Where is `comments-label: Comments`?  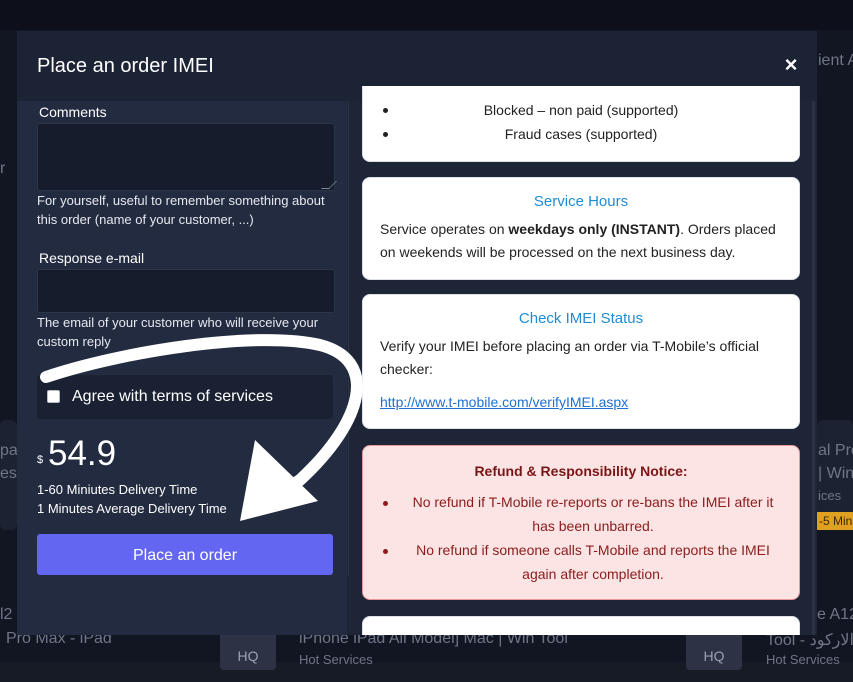 comments-label: Comments is located at coordinates (73, 112).